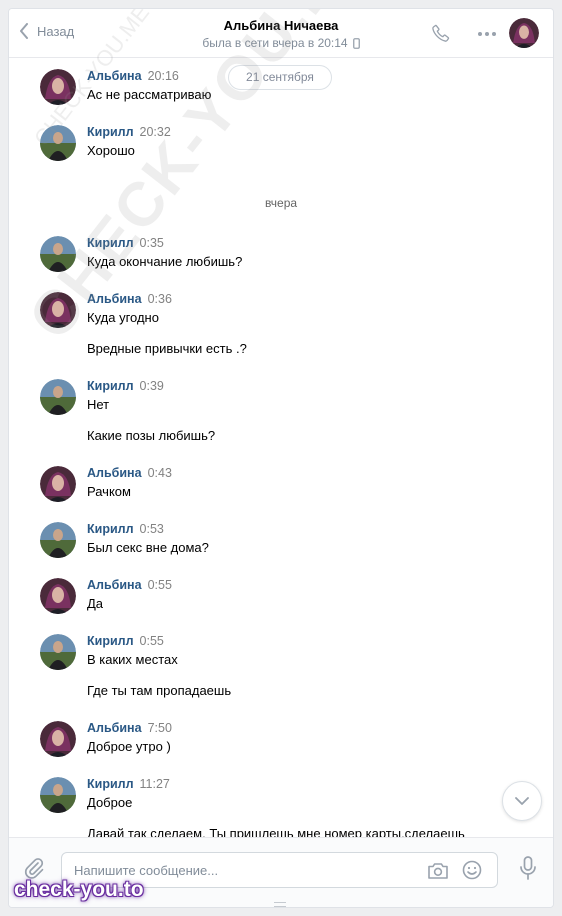 This screenshot has width=562, height=916. I want to click on message-meta: Альбина 7:50, so click(129, 728).